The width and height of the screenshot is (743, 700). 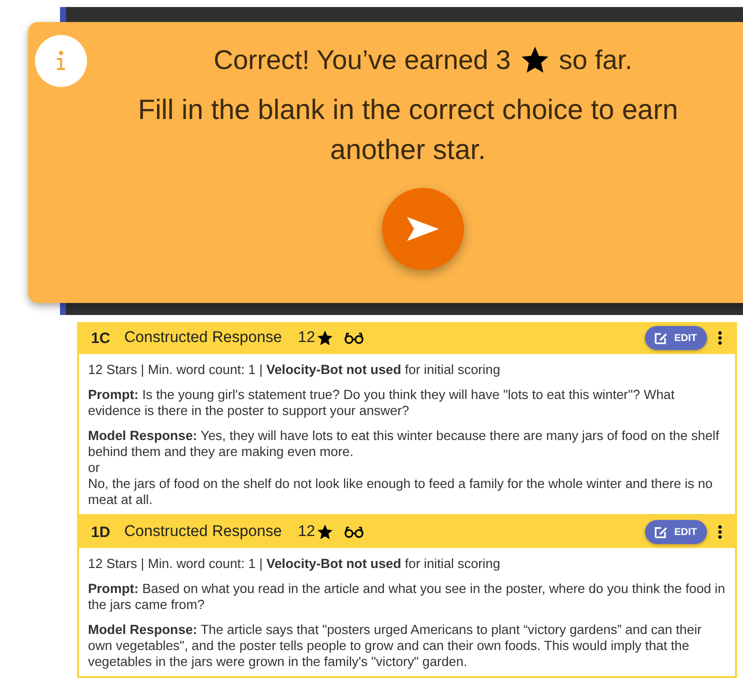 What do you see at coordinates (100, 338) in the screenshot?
I see `question-code: 1C` at bounding box center [100, 338].